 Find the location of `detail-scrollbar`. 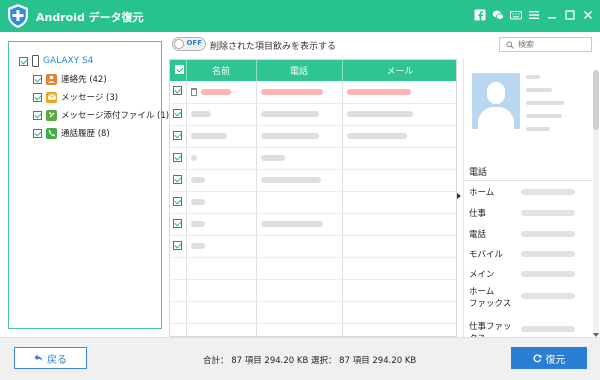

detail-scrollbar is located at coordinates (596, 203).